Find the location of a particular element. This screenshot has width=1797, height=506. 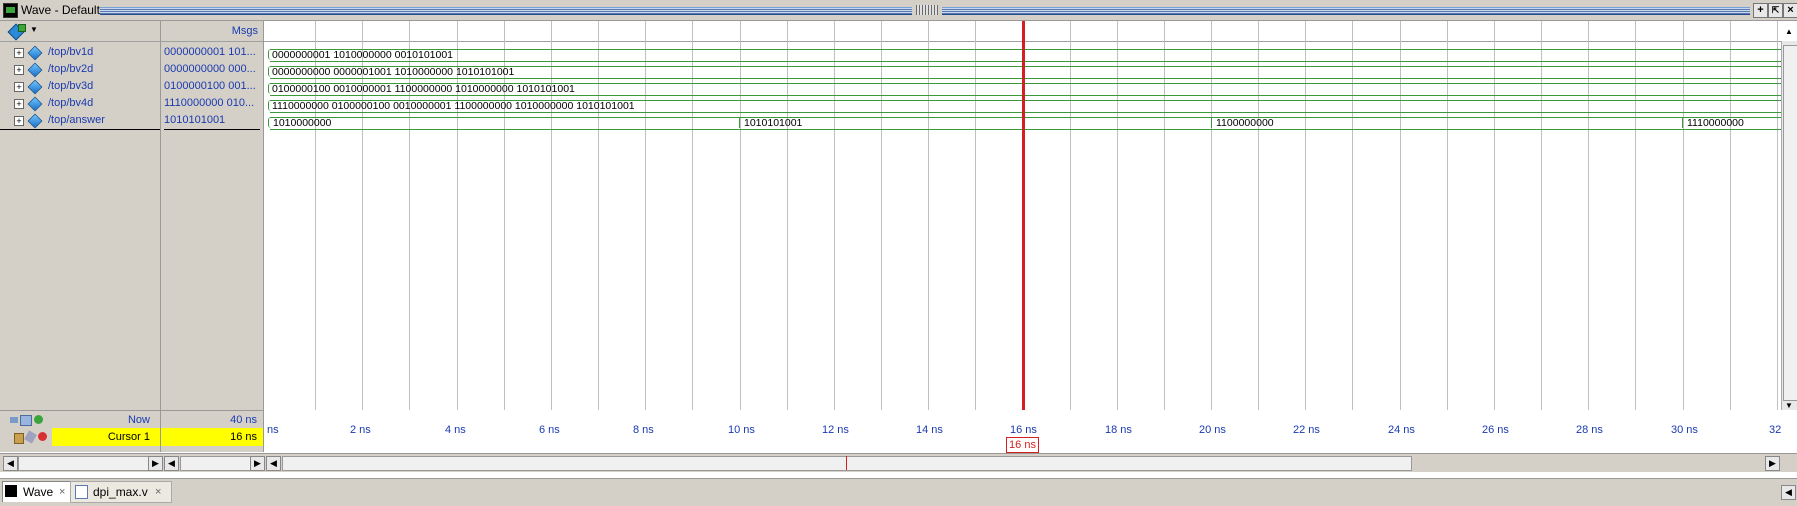

cursor-label: Cursor 1 is located at coordinates (128, 437).